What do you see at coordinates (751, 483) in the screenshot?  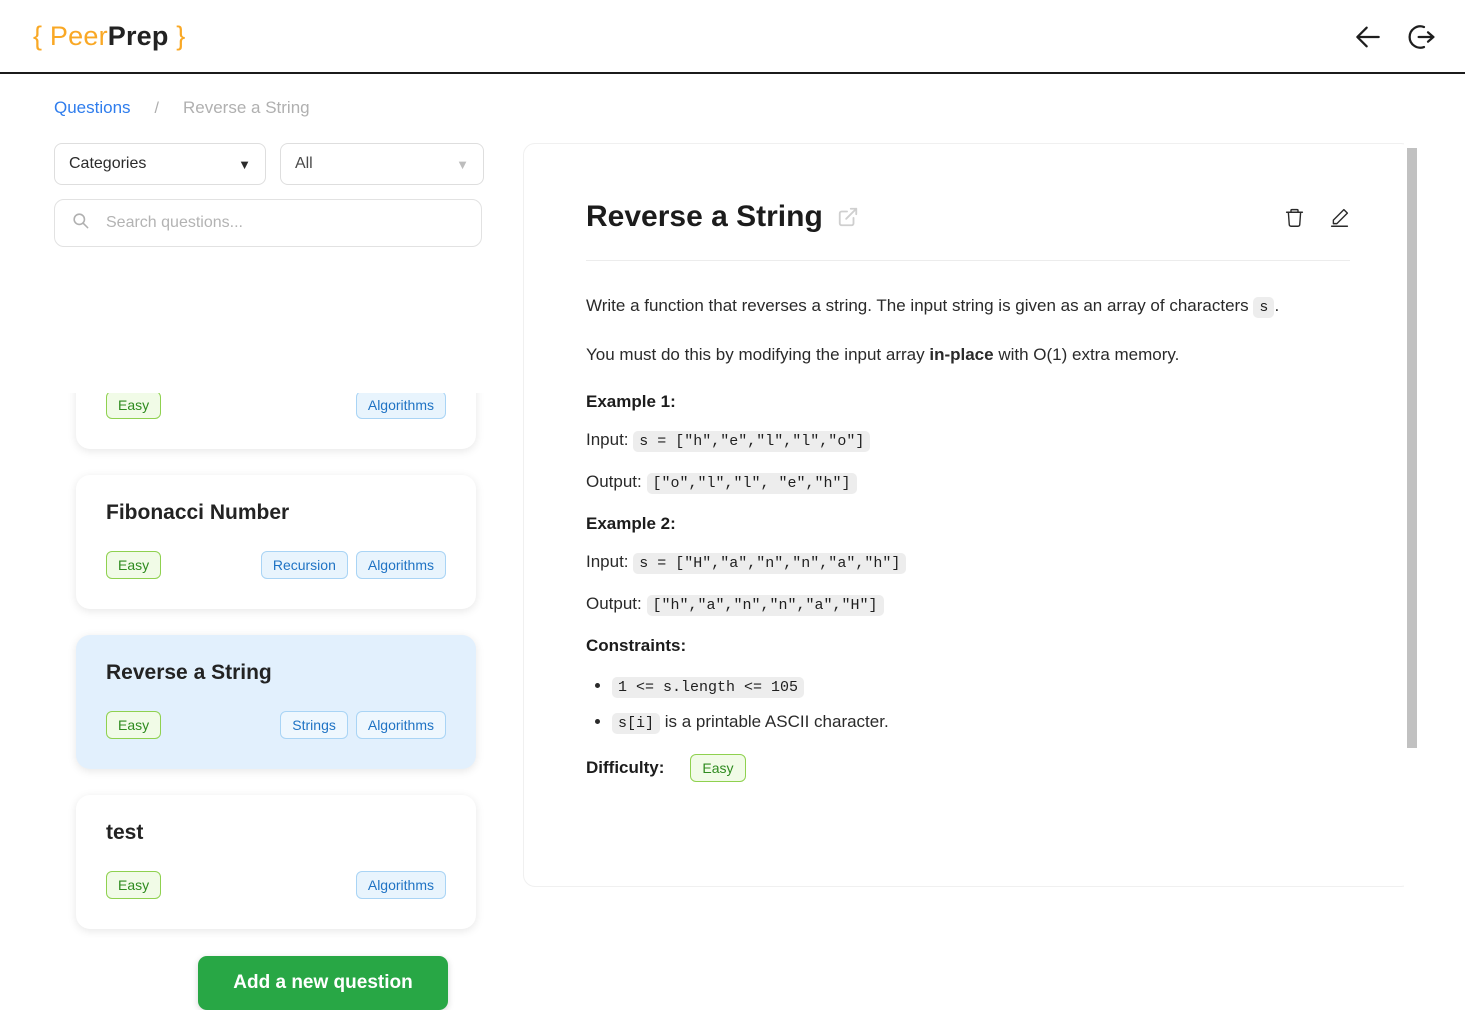 I see `inline-code: ["o","l","l", "e","h"]` at bounding box center [751, 483].